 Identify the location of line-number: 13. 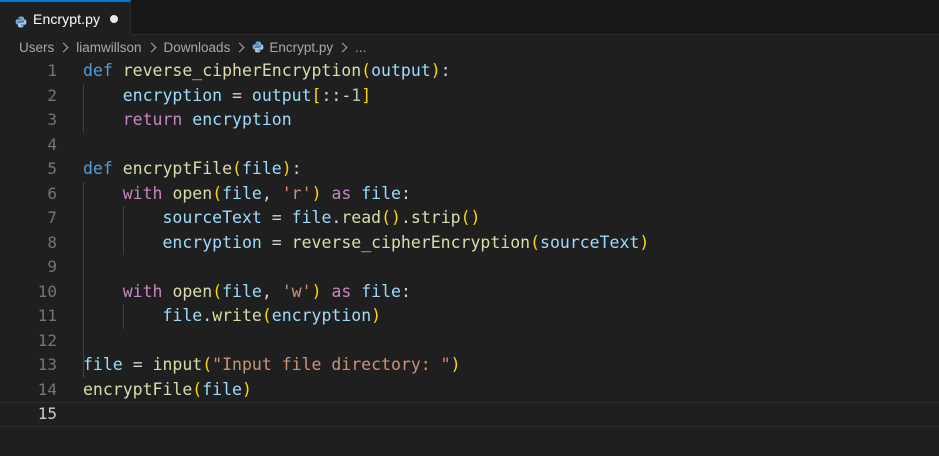
(47, 364).